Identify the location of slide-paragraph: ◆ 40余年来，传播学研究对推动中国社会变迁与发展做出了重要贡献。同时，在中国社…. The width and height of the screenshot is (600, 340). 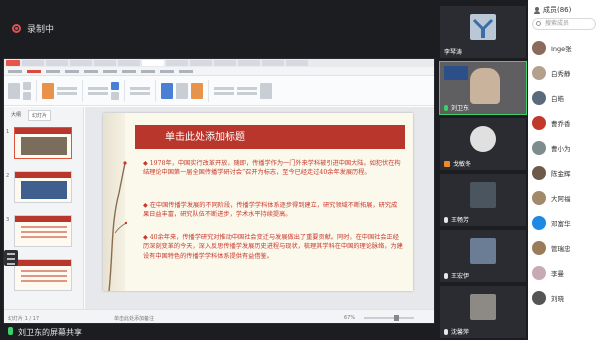
(273, 247).